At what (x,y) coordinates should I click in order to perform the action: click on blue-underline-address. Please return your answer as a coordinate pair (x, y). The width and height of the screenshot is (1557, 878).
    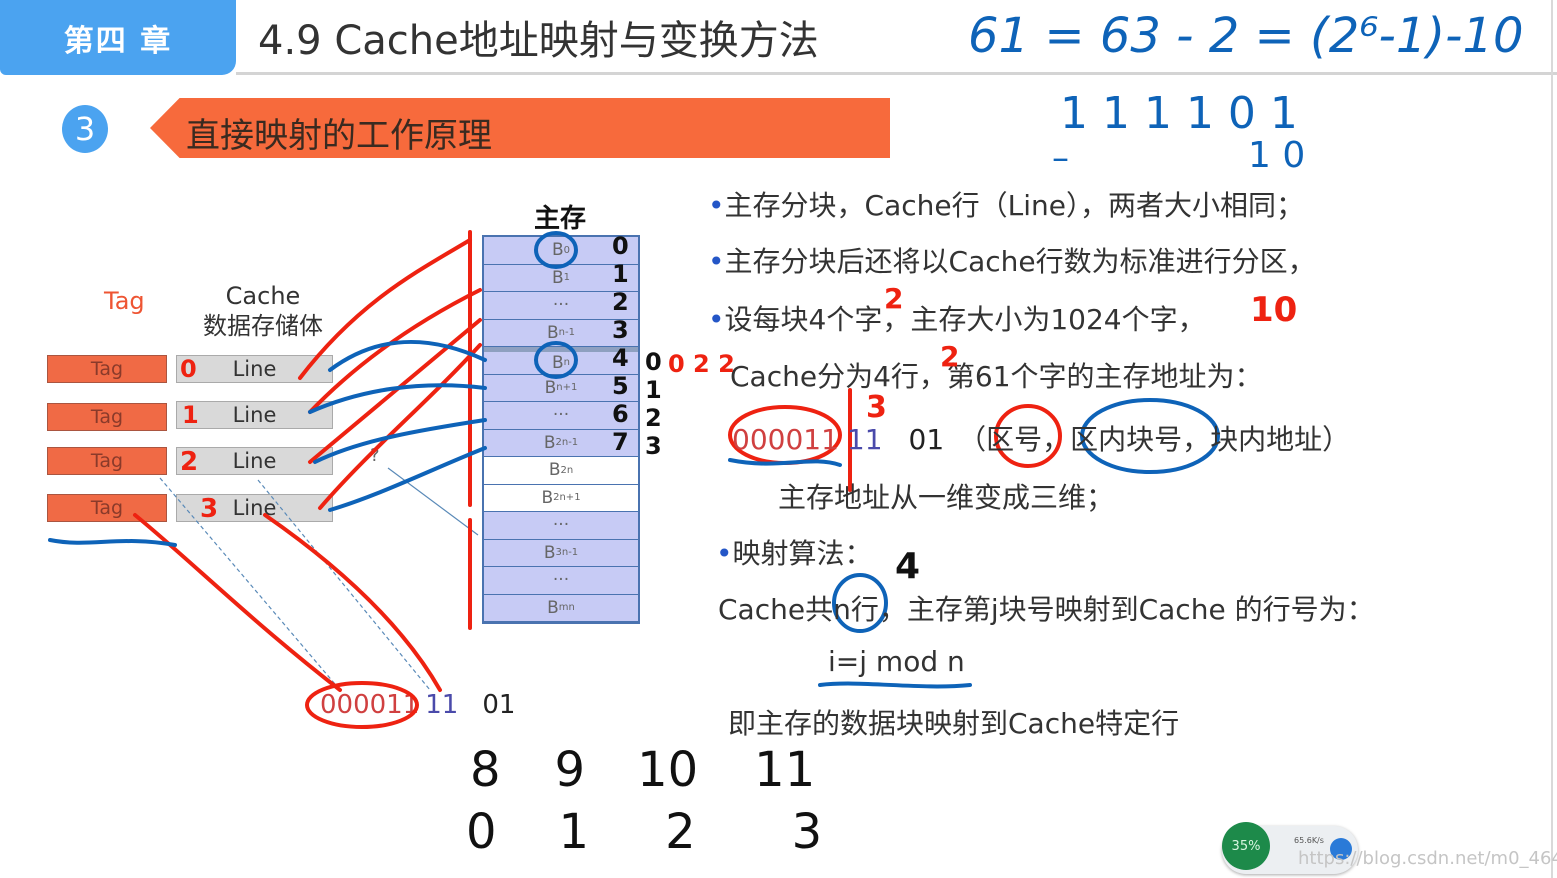
    Looking at the image, I should click on (785, 462).